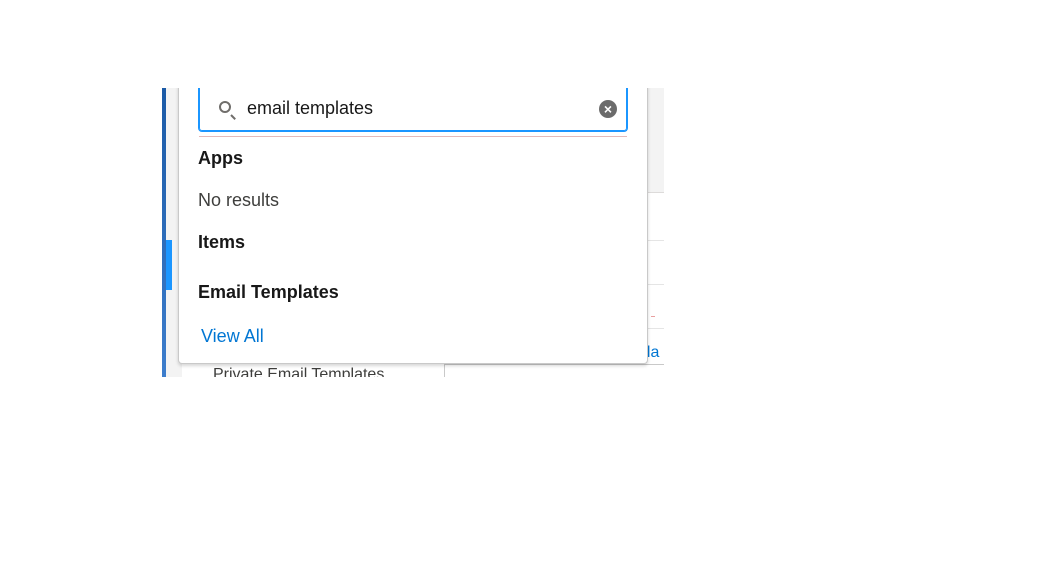 The height and width of the screenshot is (578, 1057). Describe the element at coordinates (413, 112) in the screenshot. I see `global-search-input: email templates ×` at that location.